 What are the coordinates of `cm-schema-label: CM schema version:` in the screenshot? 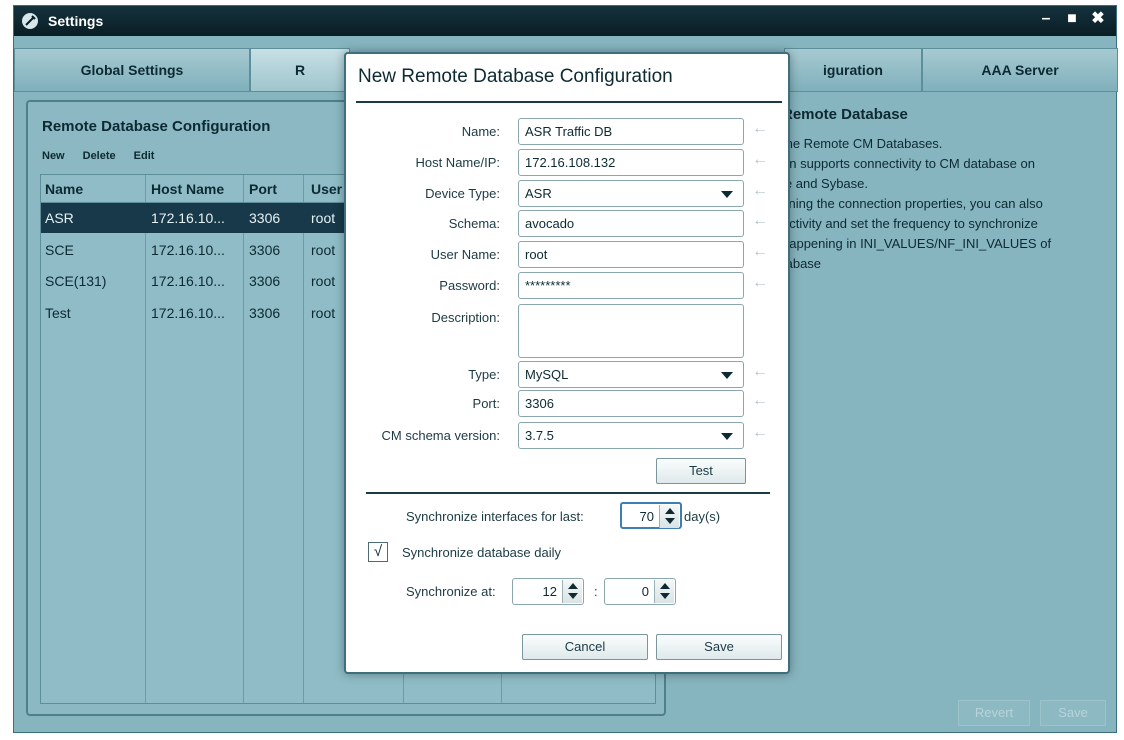 It's located at (440, 435).